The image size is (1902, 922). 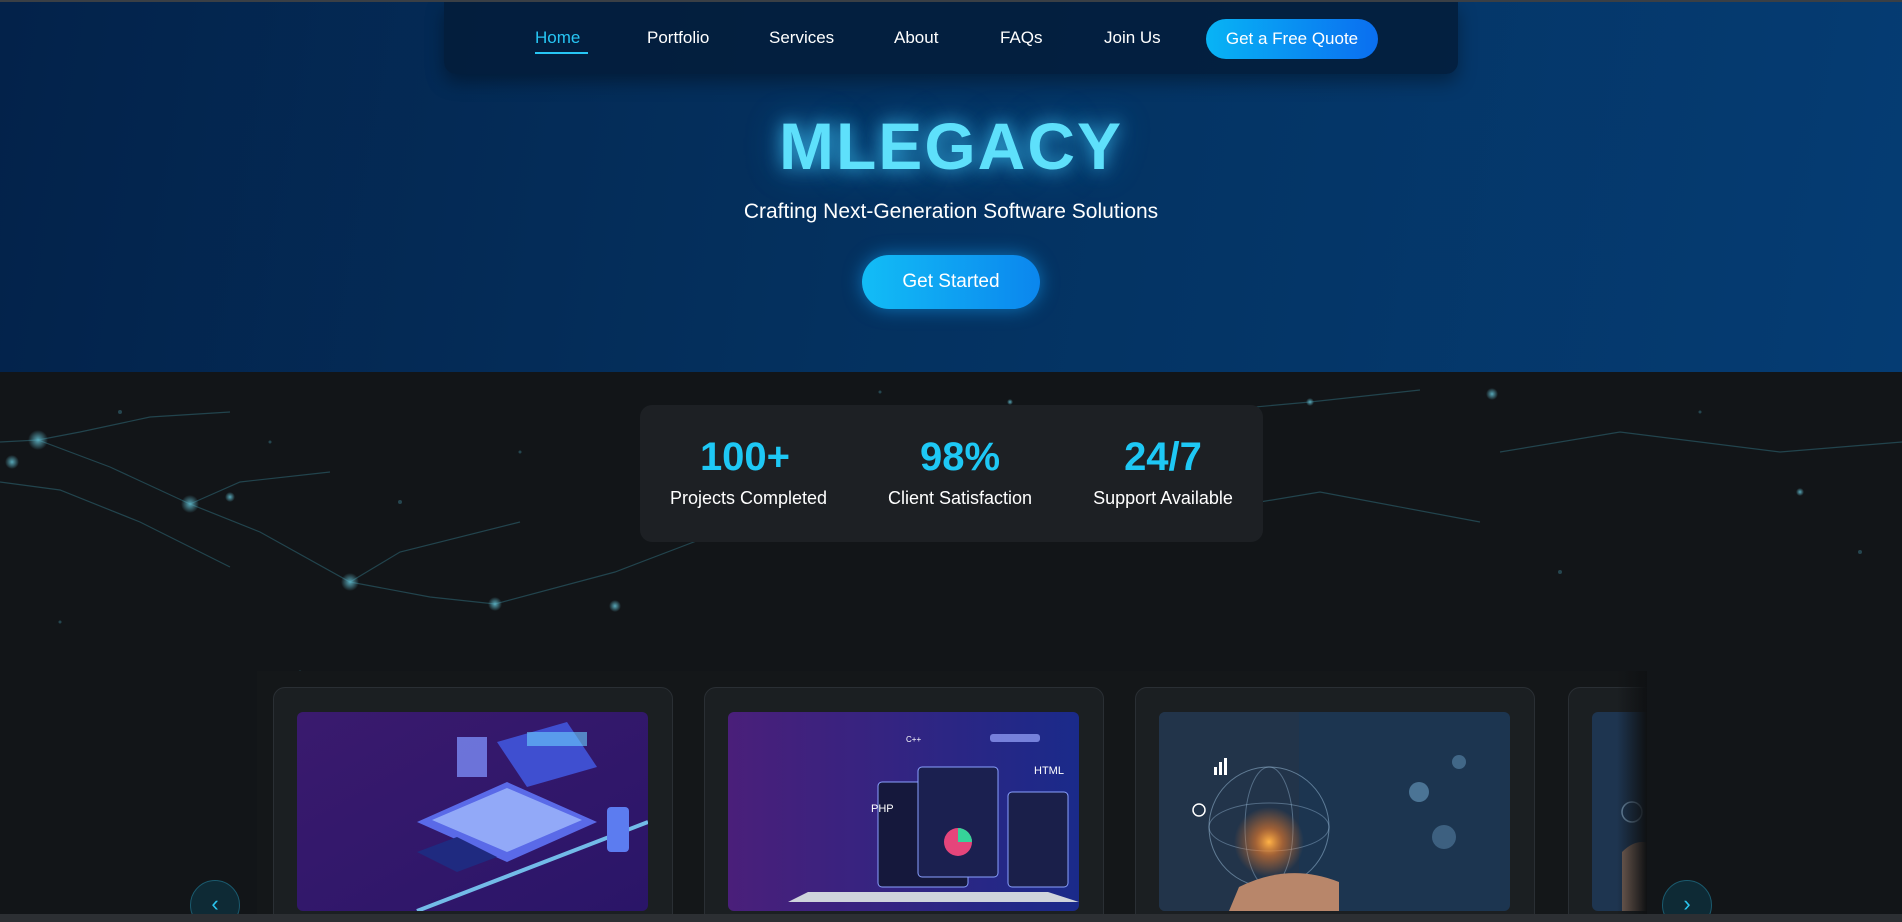 What do you see at coordinates (1334, 811) in the screenshot?
I see `card-image-business-globe` at bounding box center [1334, 811].